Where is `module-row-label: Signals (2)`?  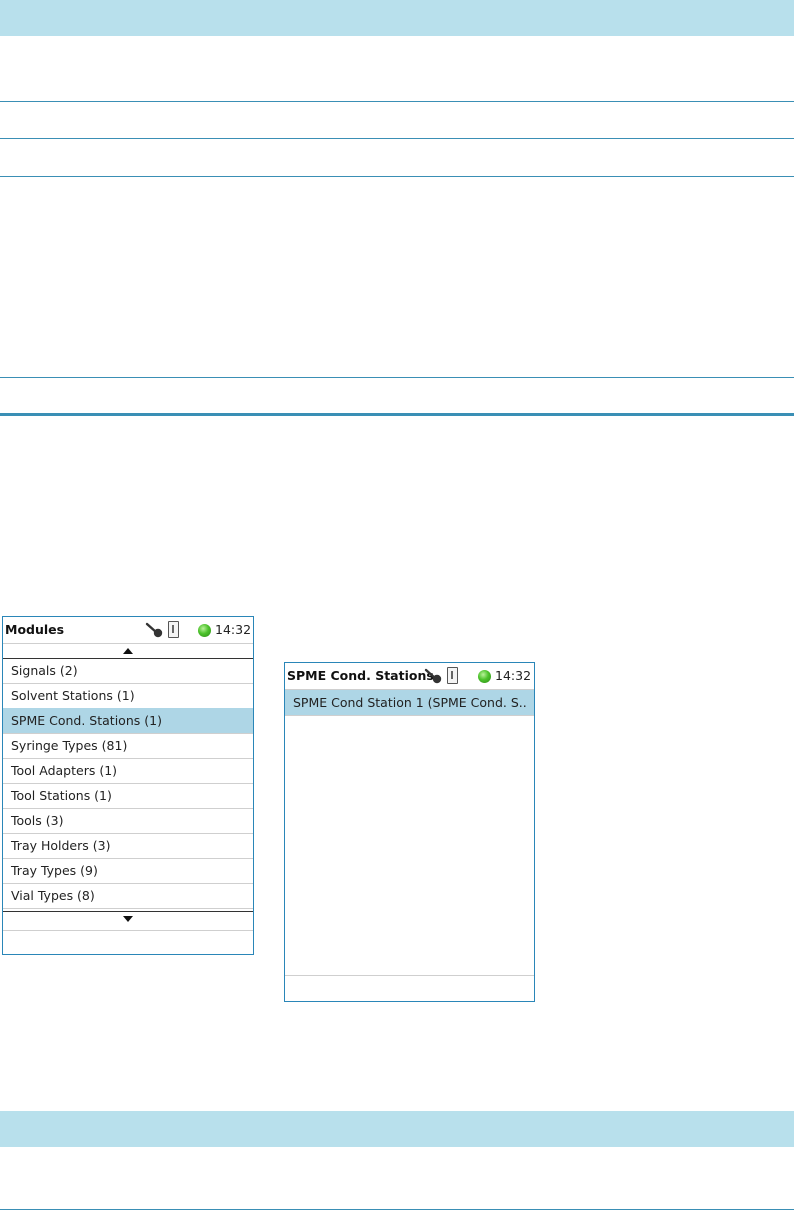
module-row-label: Signals (2) is located at coordinates (44, 670).